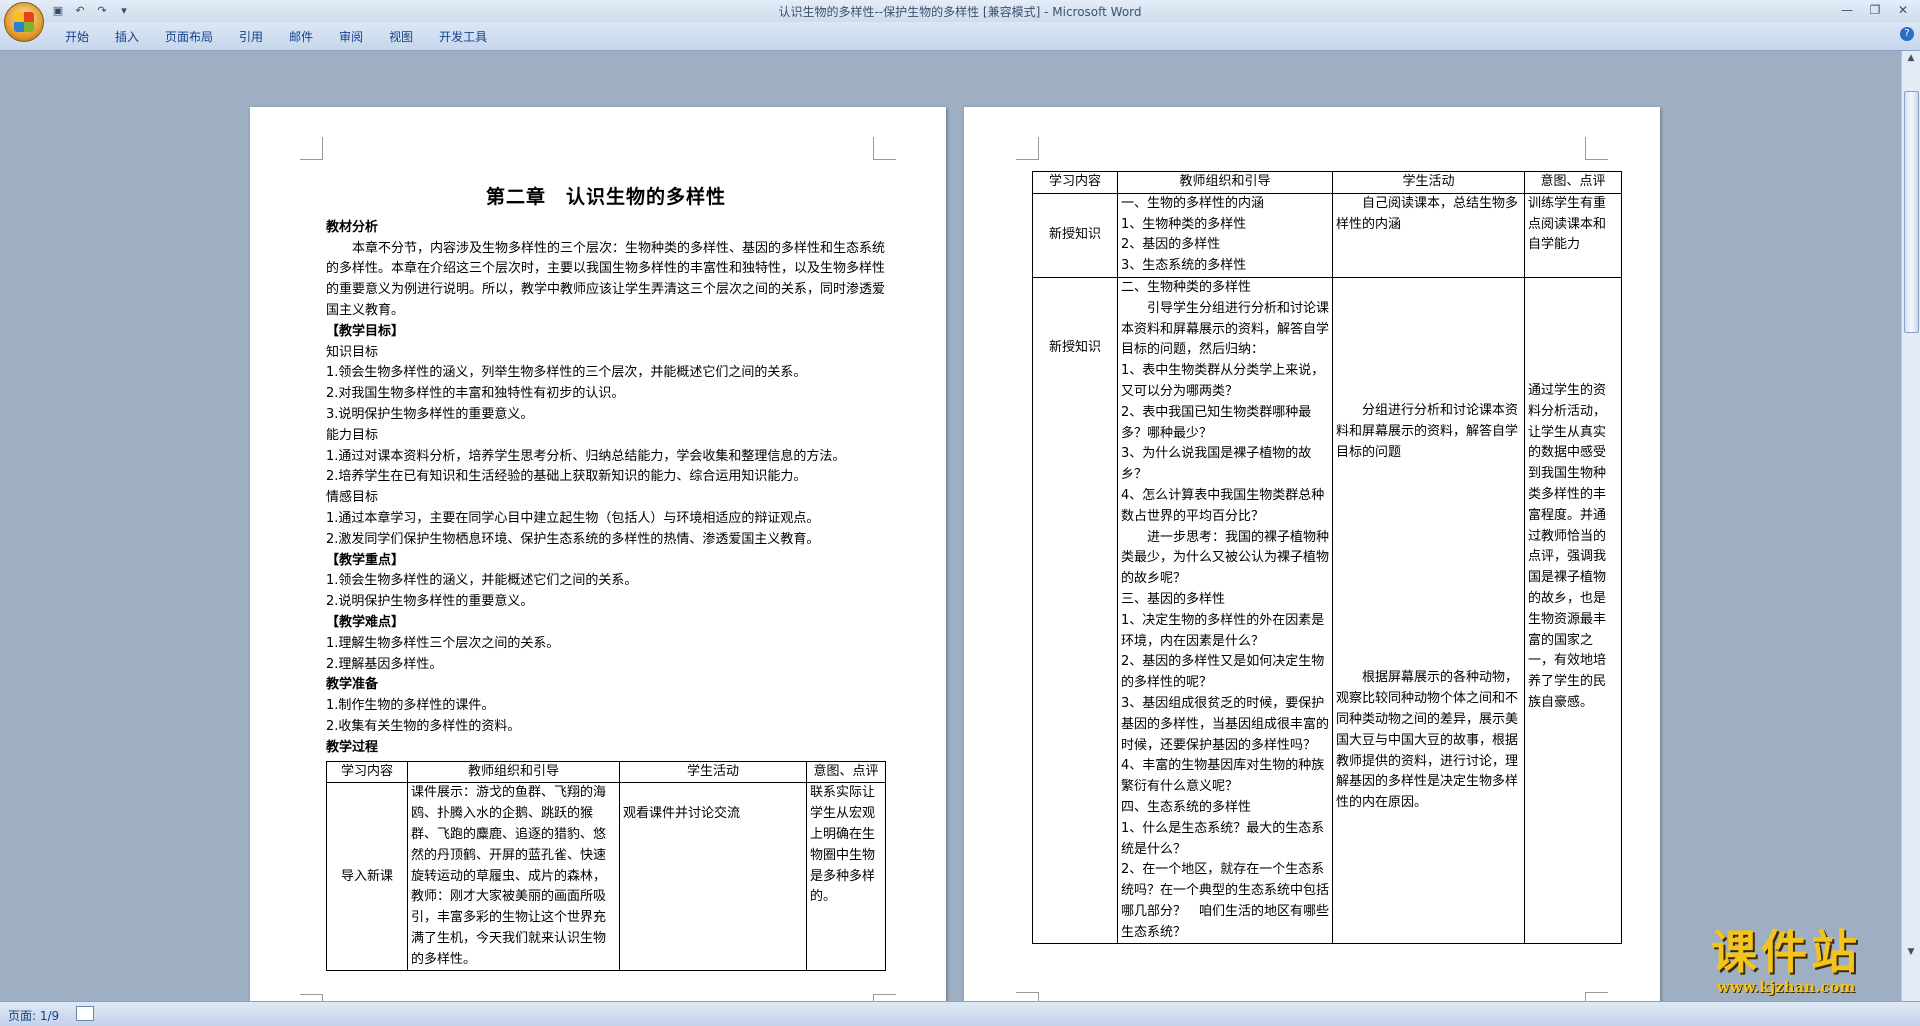  Describe the element at coordinates (1911, 60) in the screenshot. I see `scroll-up-icon: ▲` at that location.